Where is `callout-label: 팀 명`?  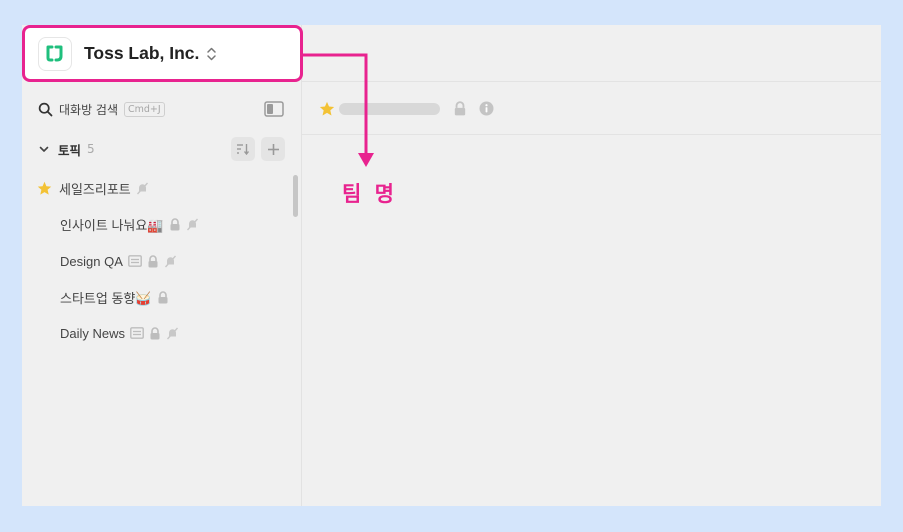 callout-label: 팀 명 is located at coordinates (369, 194).